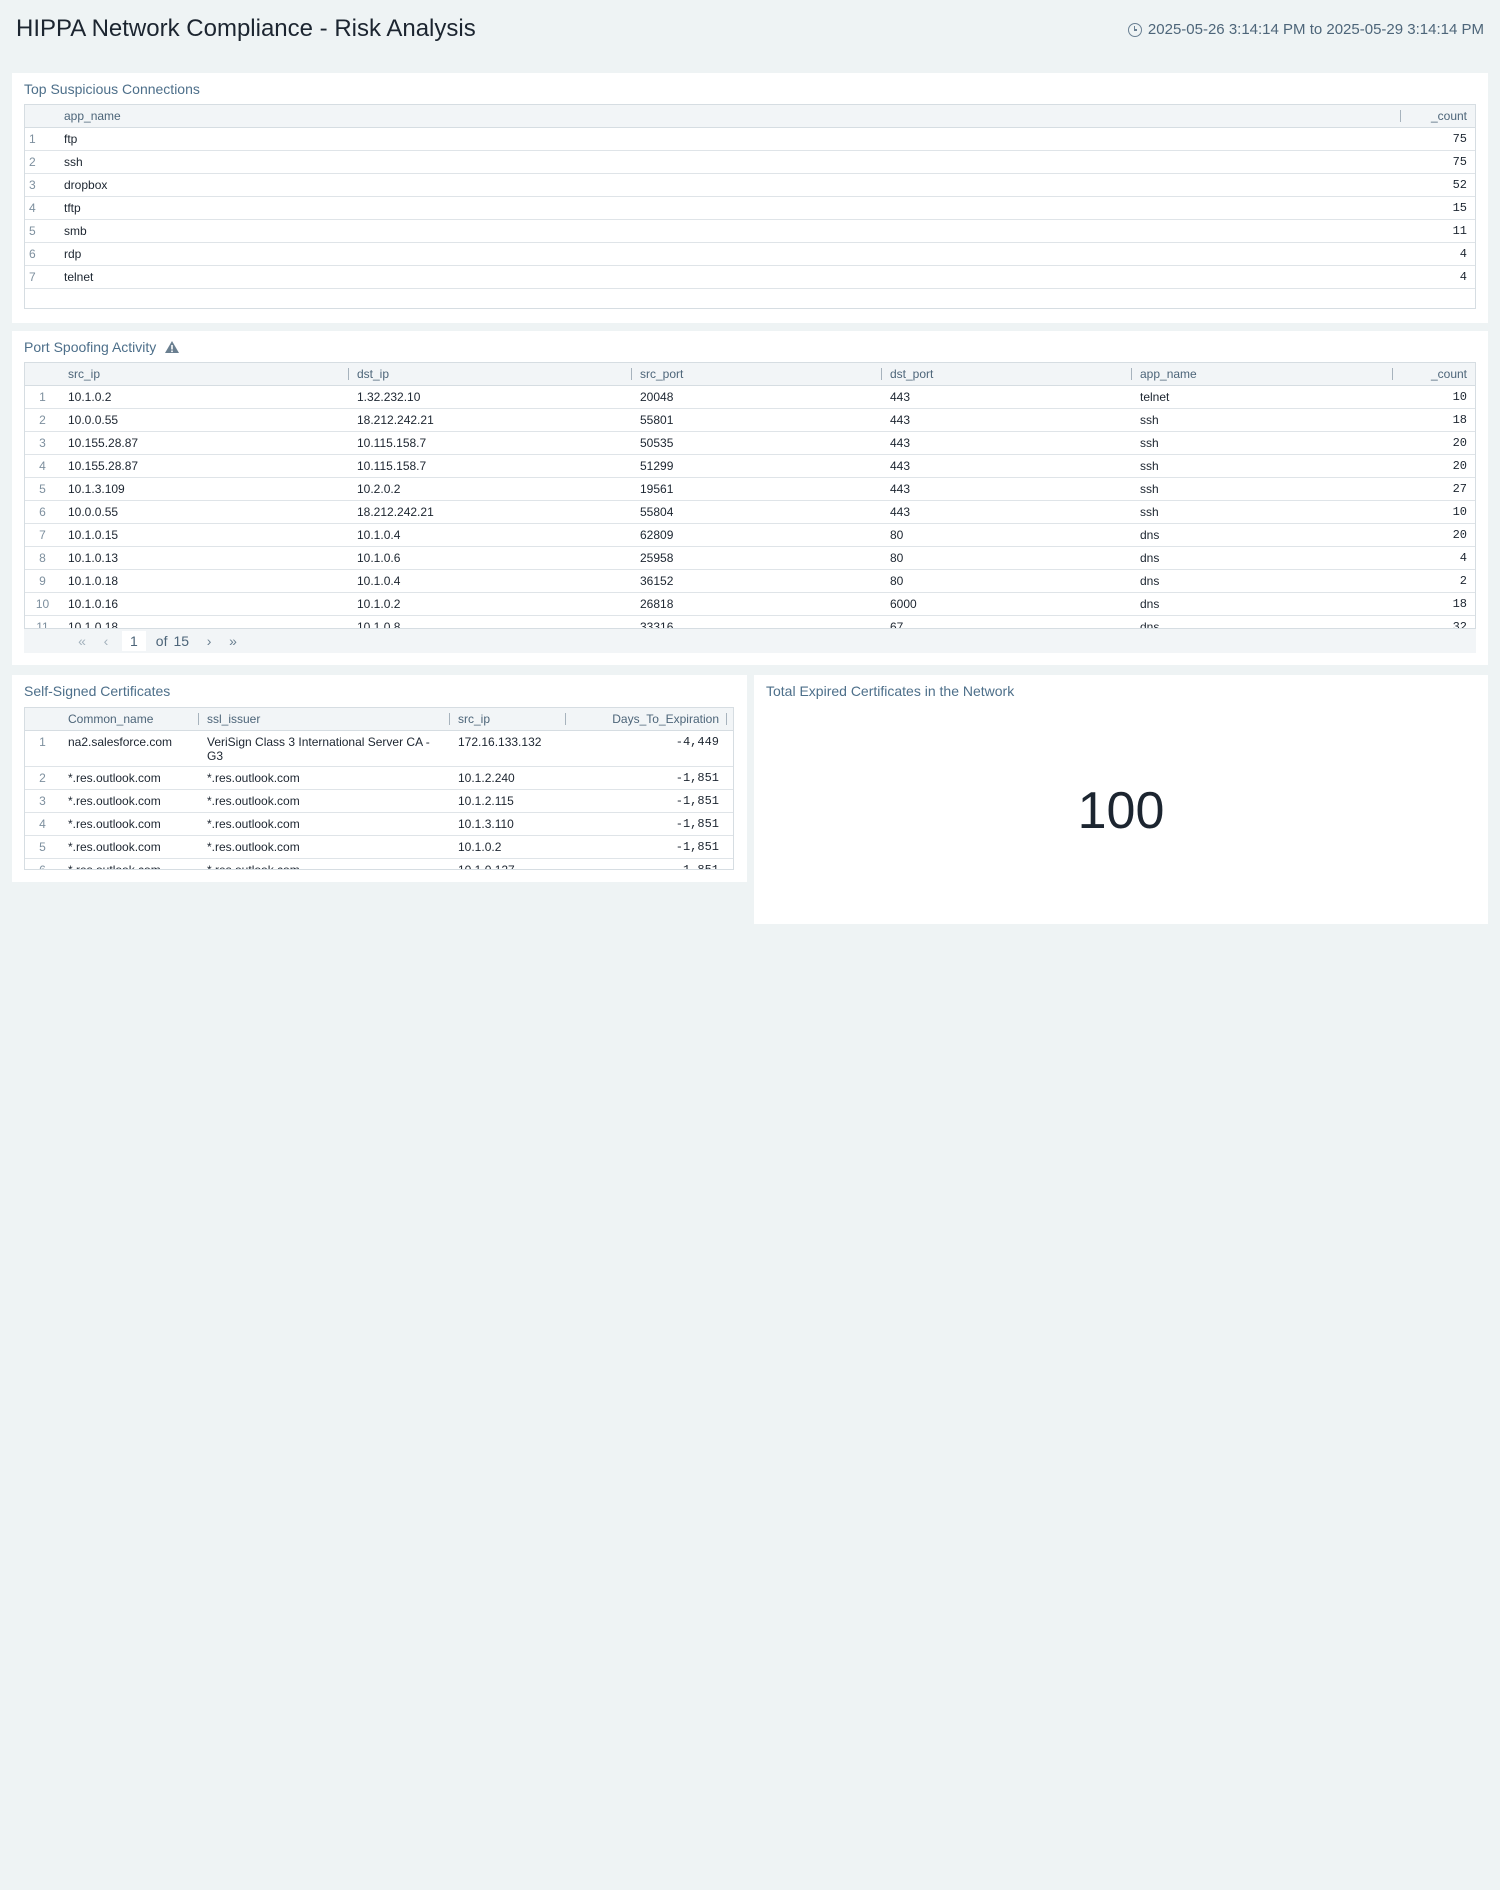 The image size is (1500, 1890). What do you see at coordinates (1438, 231) in the screenshot?
I see `count-cell: 11` at bounding box center [1438, 231].